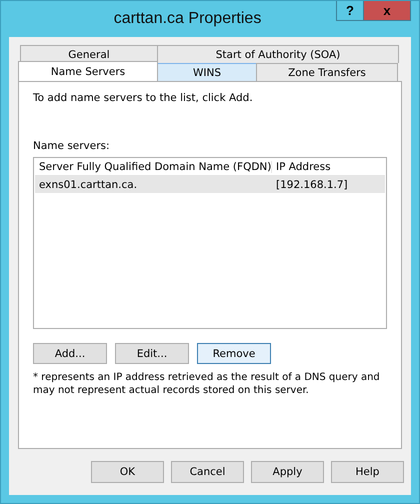  What do you see at coordinates (350, 11) in the screenshot?
I see `help-button: ?` at bounding box center [350, 11].